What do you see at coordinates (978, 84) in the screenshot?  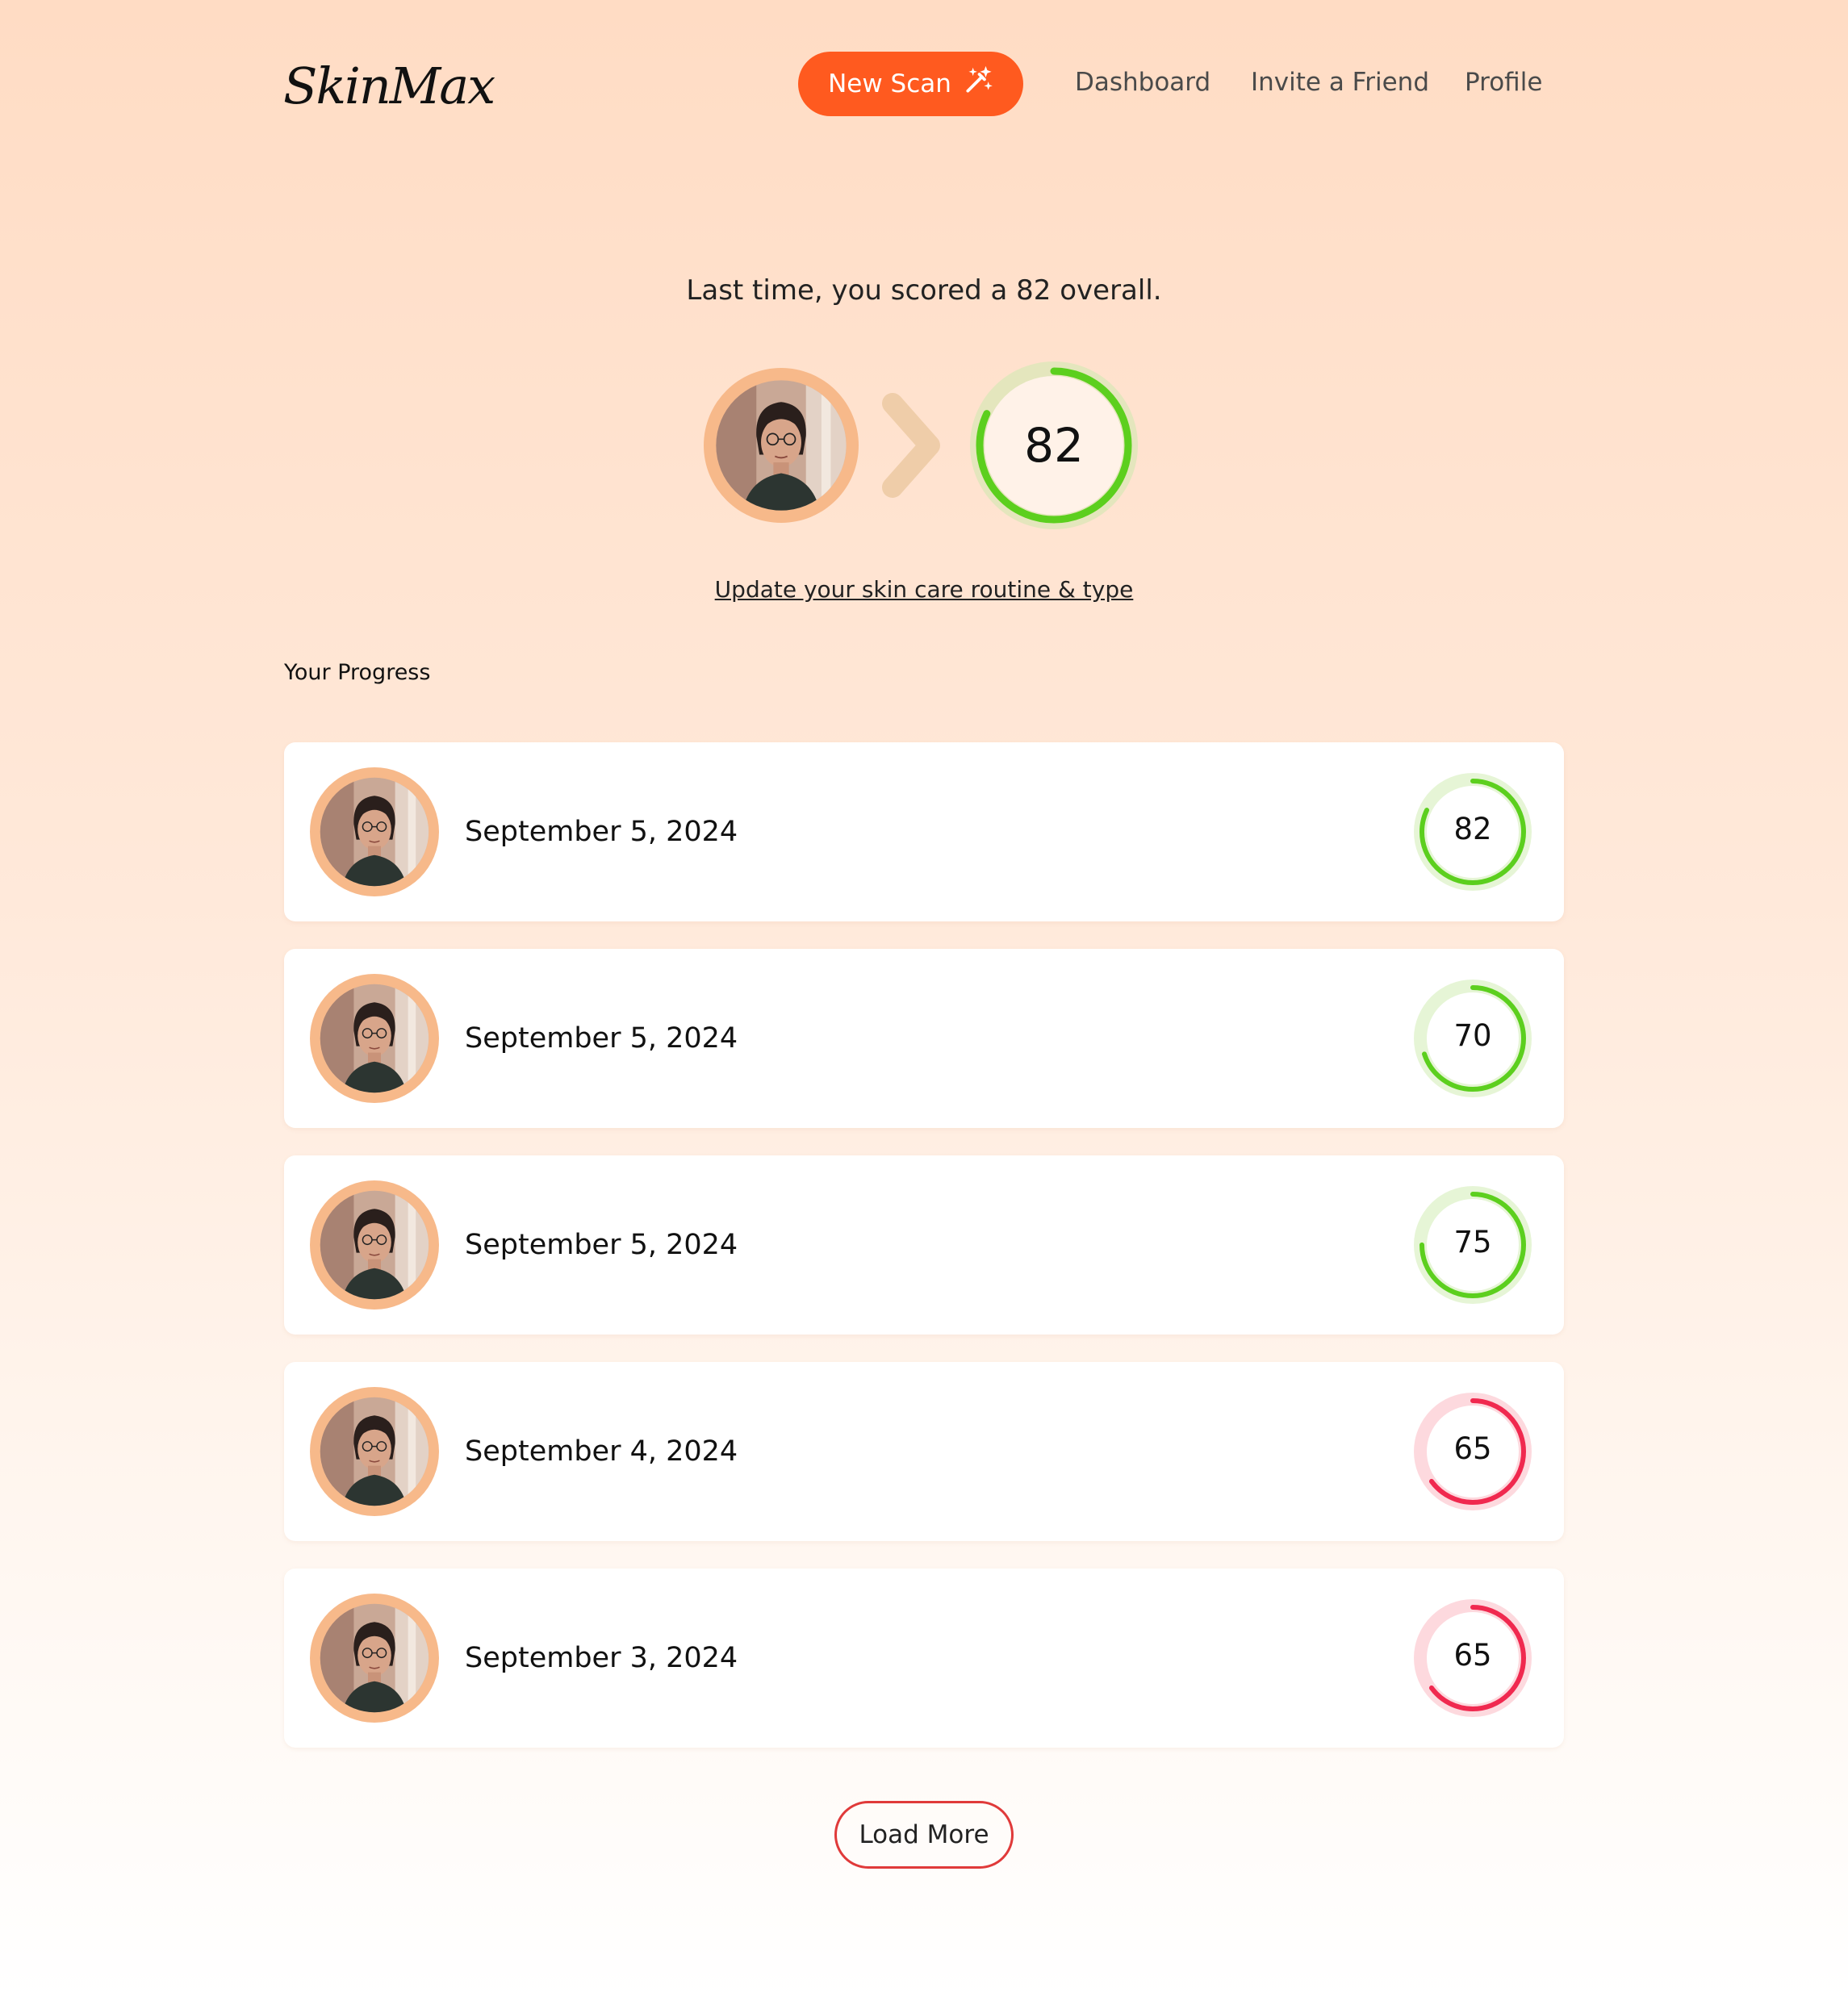 I see `magic-wand-icon` at bounding box center [978, 84].